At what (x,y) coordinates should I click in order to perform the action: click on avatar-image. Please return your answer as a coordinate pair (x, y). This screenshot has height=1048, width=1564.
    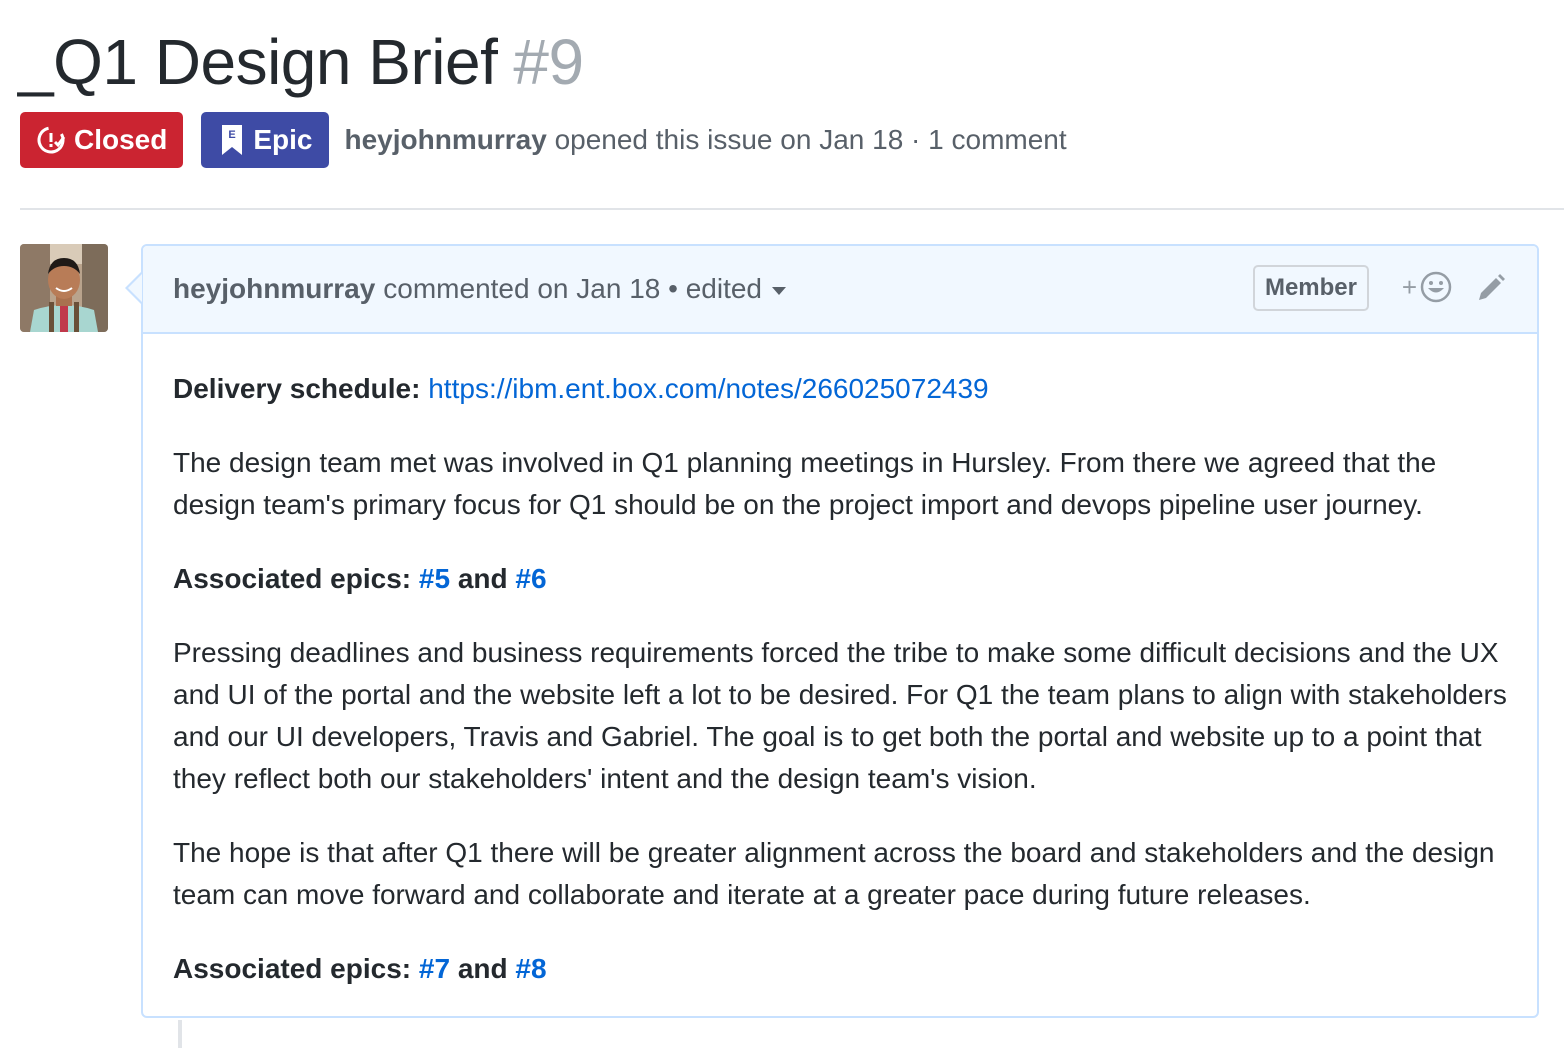
    Looking at the image, I should click on (64, 288).